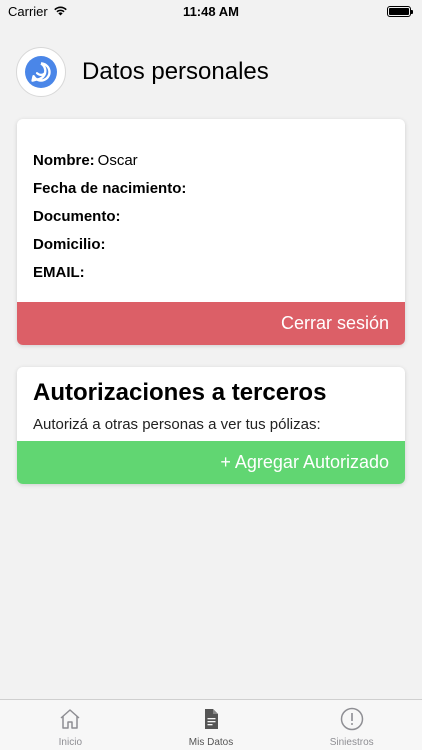 This screenshot has width=422, height=750. What do you see at coordinates (211, 217) in the screenshot?
I see `field-documento: Documento:` at bounding box center [211, 217].